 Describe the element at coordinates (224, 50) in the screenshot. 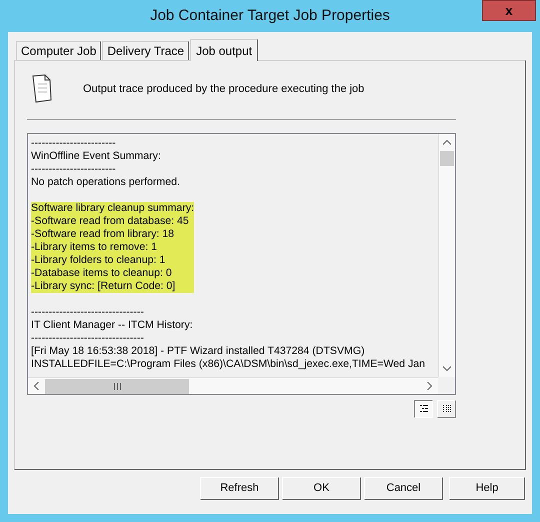

I see `tab: Job output` at that location.